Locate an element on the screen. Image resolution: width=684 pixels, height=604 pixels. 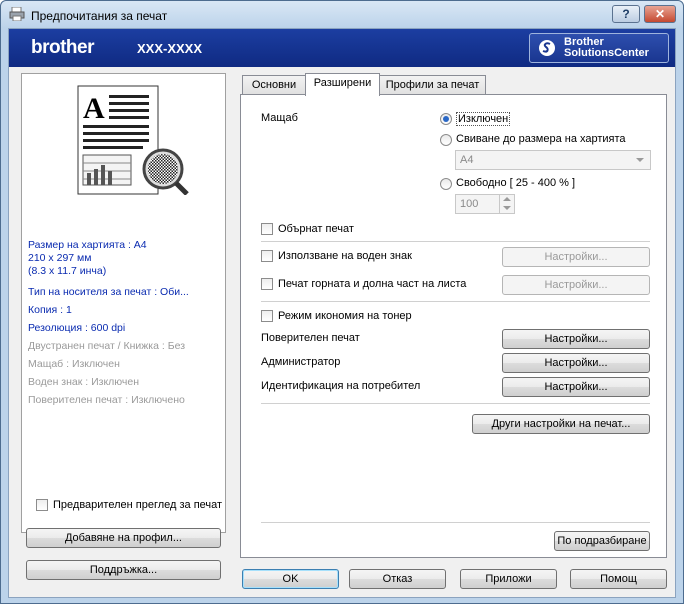
solutions-center-button: Brother SolutionsCenter is located at coordinates (599, 48).